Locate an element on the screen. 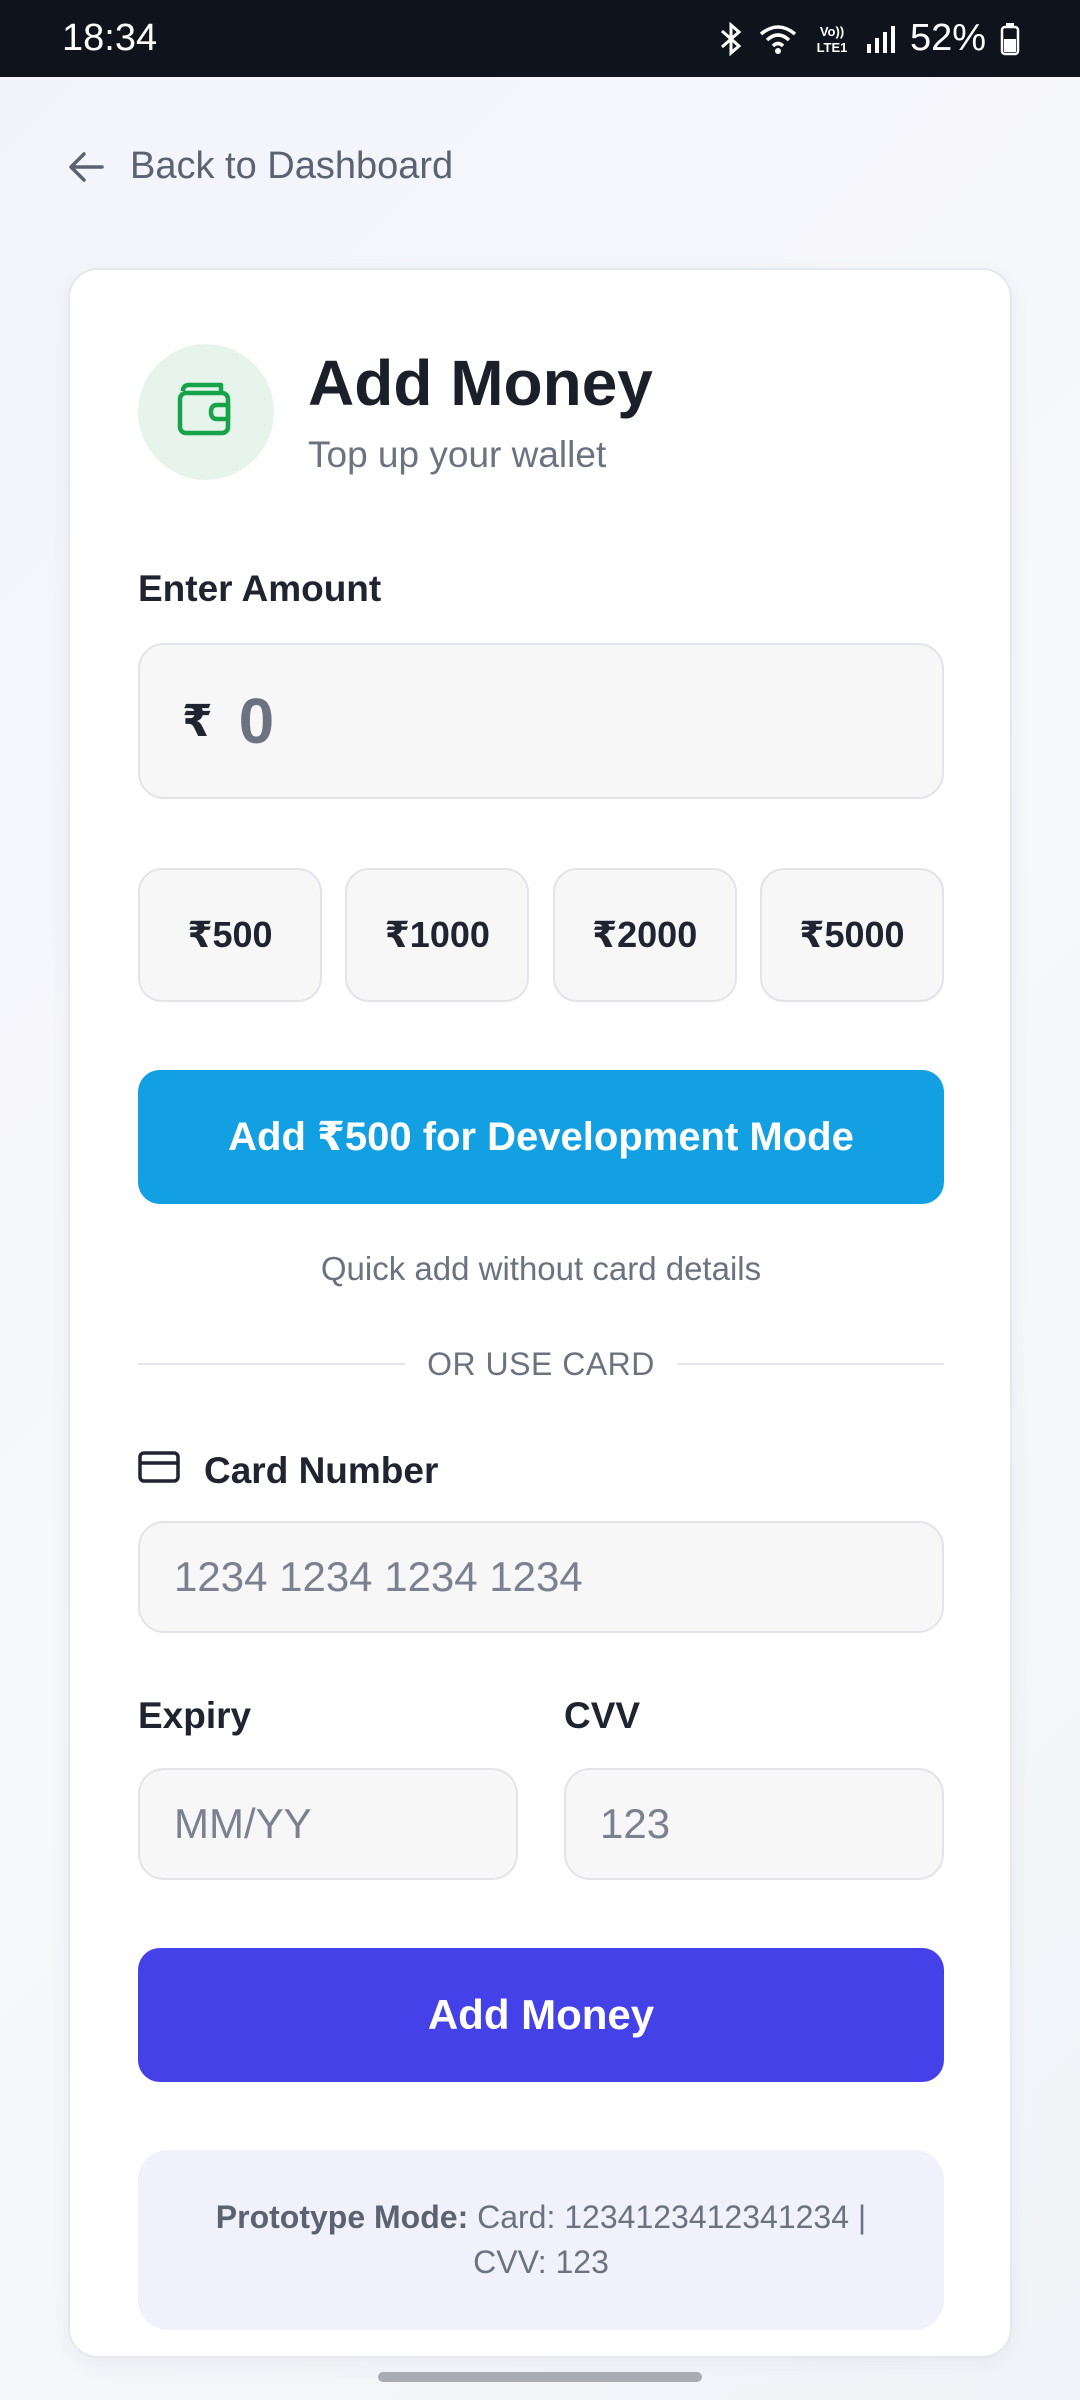 Image resolution: width=1080 pixels, height=2400 pixels. wifi-icon is located at coordinates (778, 39).